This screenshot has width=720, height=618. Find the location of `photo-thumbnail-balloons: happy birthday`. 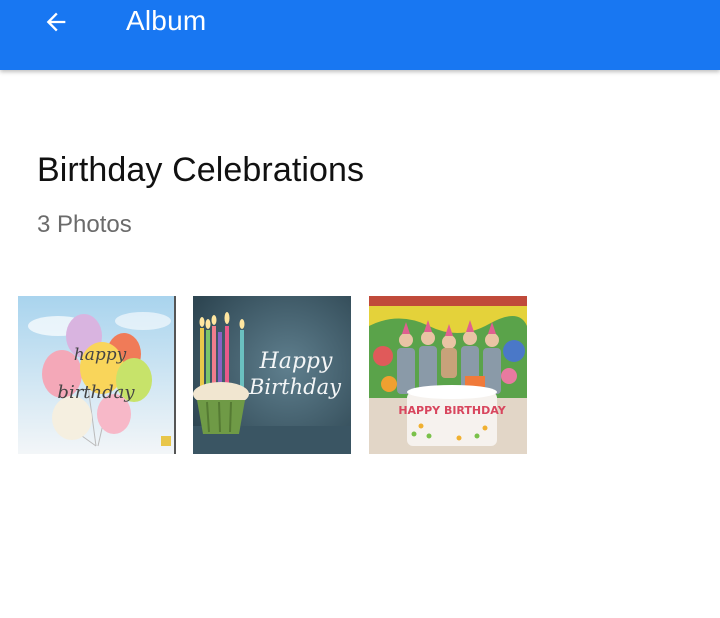

photo-thumbnail-balloons: happy birthday is located at coordinates (97, 375).